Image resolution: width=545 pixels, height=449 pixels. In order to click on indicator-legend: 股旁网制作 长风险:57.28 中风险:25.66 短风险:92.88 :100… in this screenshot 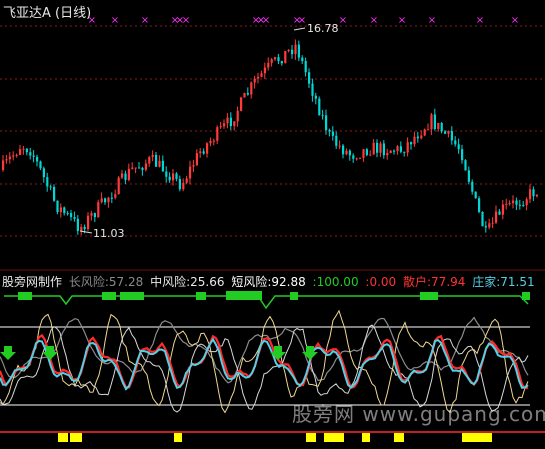, I will do `click(270, 281)`.